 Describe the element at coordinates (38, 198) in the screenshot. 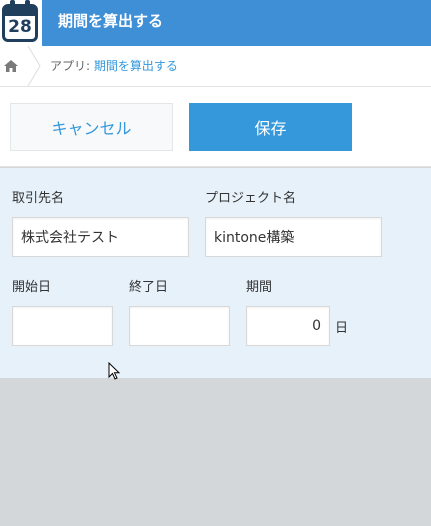

I see `client-name-label: 取引先名` at that location.